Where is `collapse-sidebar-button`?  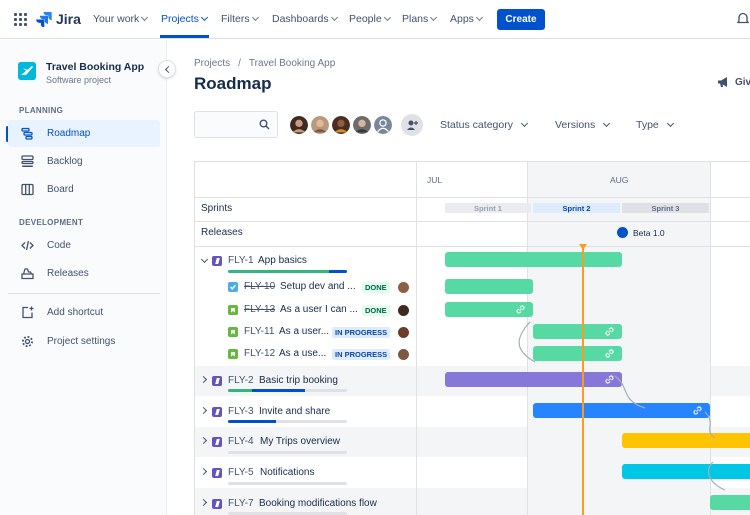
collapse-sidebar-button is located at coordinates (167, 69).